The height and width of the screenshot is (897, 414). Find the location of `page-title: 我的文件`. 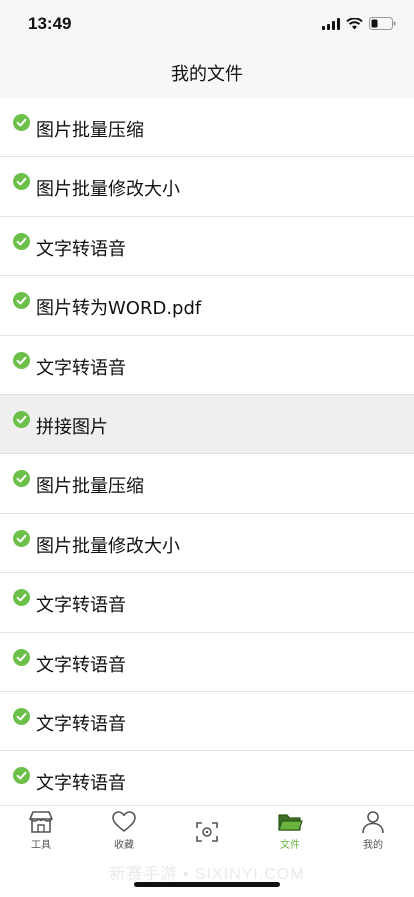

page-title: 我的文件 is located at coordinates (207, 74).